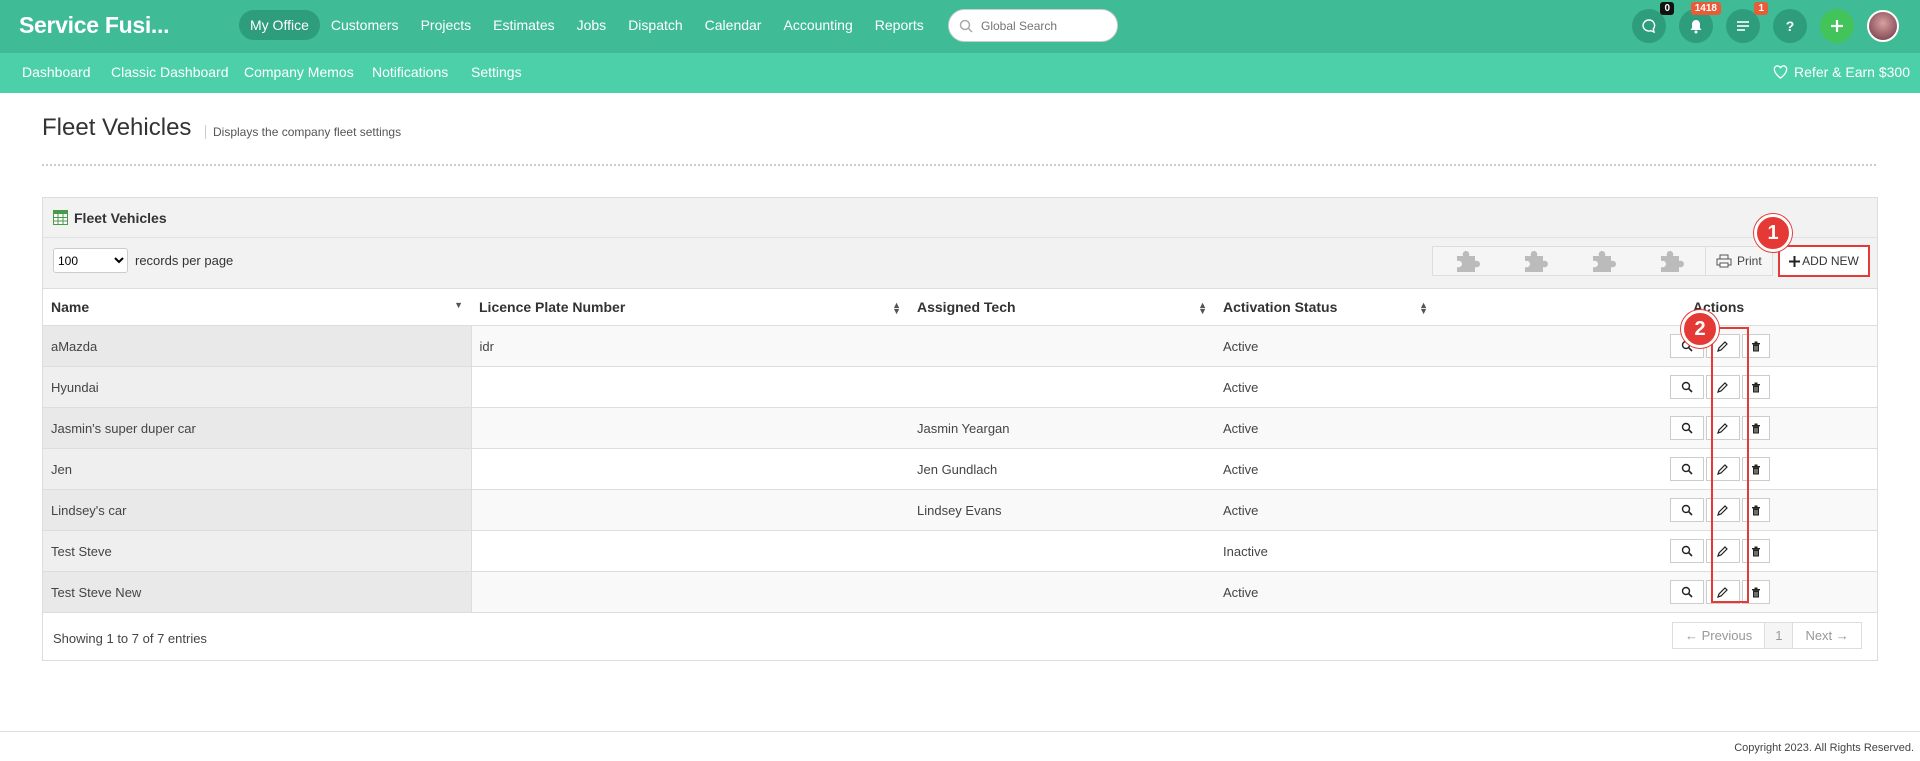  Describe the element at coordinates (690, 551) in the screenshot. I see `cell-plate` at that location.